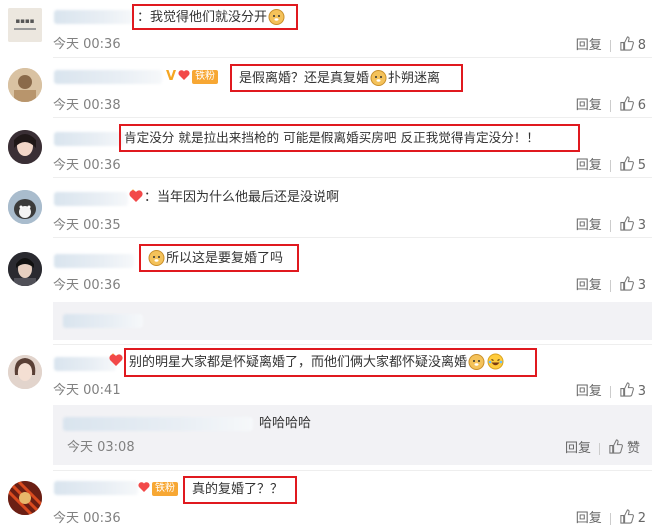 The width and height of the screenshot is (660, 532). I want to click on like-label: 赞, so click(633, 448).